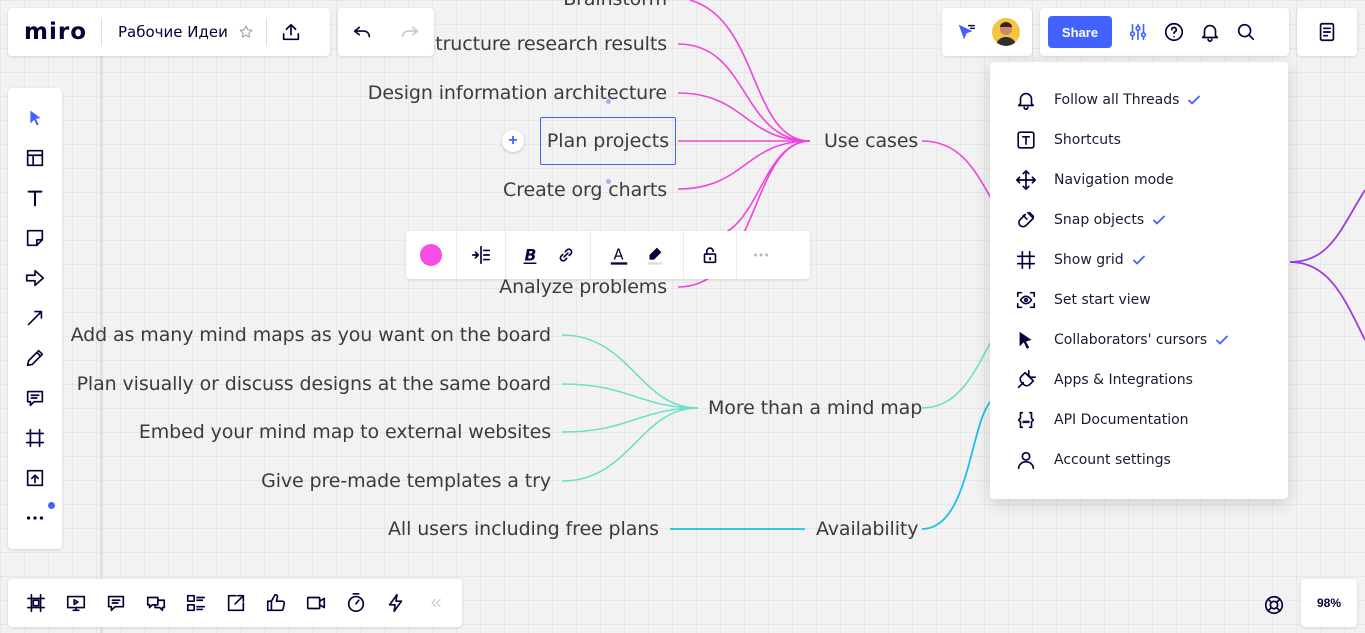  I want to click on mindmap-node: Embed your mind map to external websites, so click(345, 432).